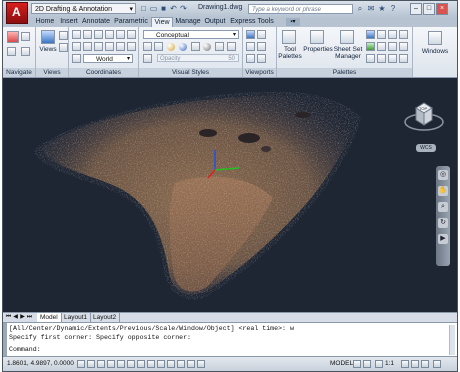 Image resolution: width=460 pixels, height=372 pixels. Describe the element at coordinates (111, 364) in the screenshot. I see `polar-icon` at that location.